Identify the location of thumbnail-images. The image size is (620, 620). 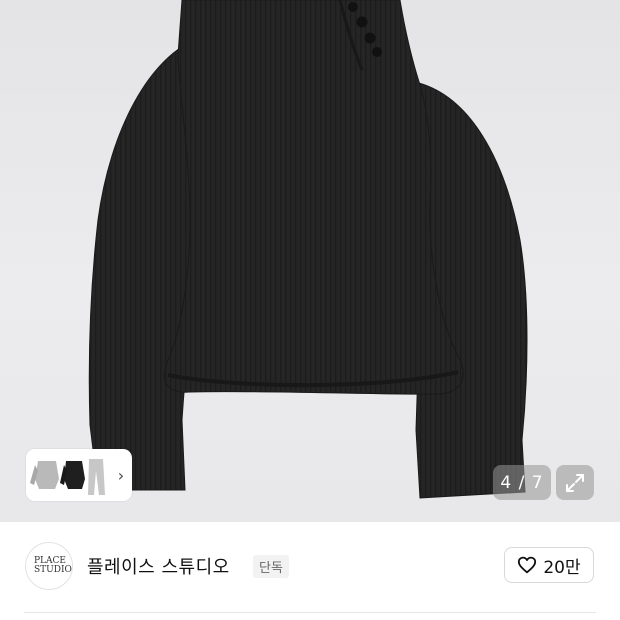
(68, 475).